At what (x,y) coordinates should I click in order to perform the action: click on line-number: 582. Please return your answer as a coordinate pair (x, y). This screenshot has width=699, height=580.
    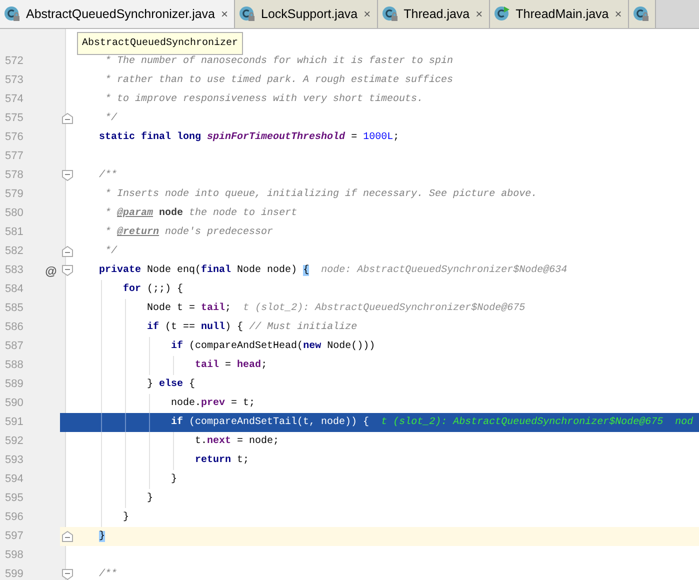
    Looking at the image, I should click on (14, 252).